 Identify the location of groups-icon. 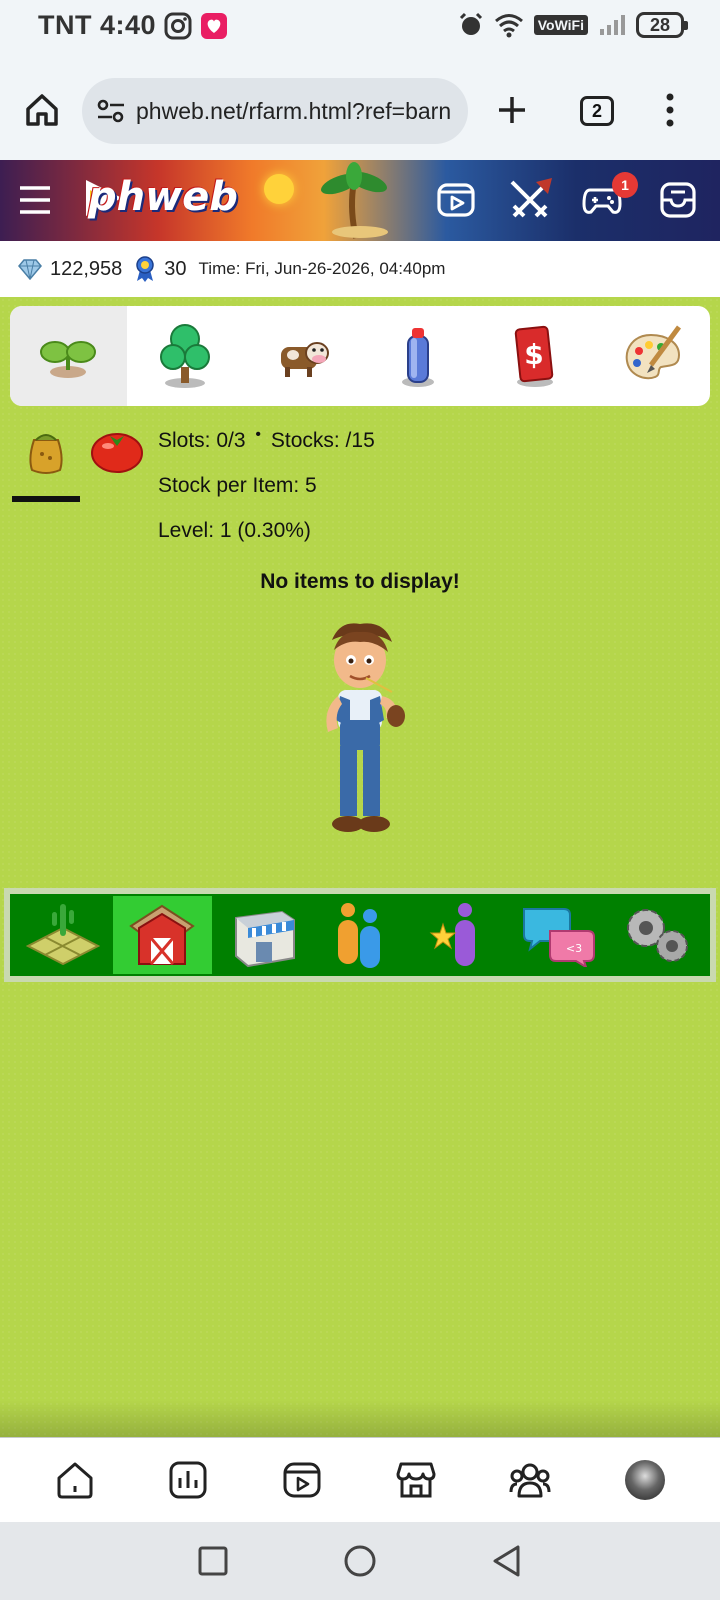
(530, 1480).